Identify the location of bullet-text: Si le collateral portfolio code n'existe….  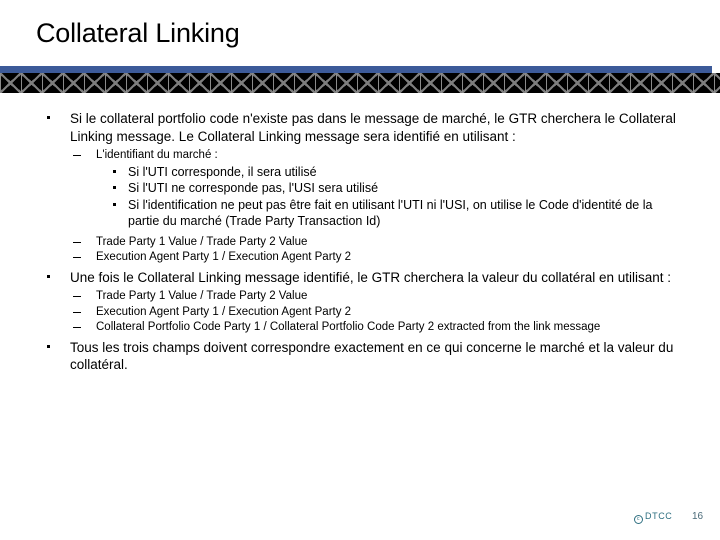
(373, 127).